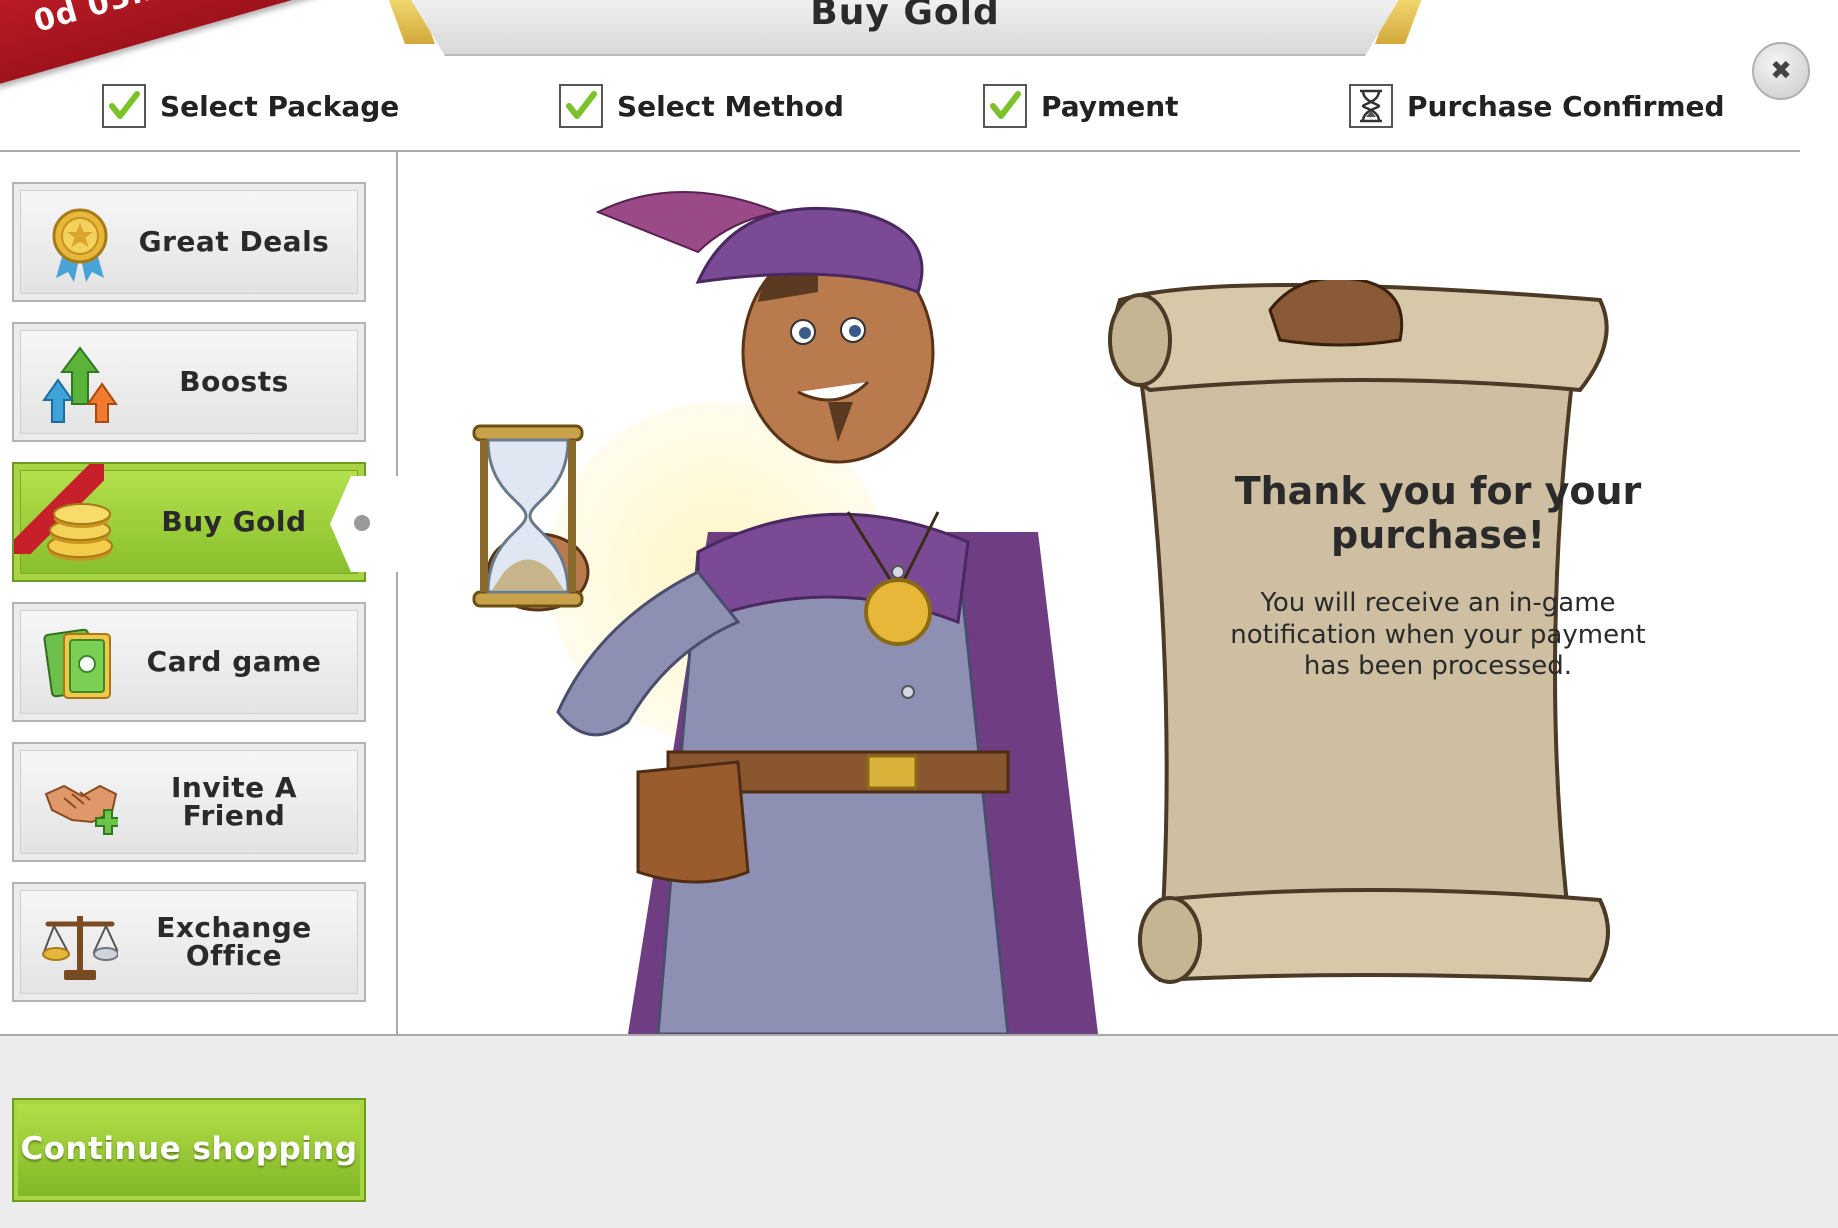 The image size is (1838, 1228). I want to click on step-label: Payment, so click(1110, 106).